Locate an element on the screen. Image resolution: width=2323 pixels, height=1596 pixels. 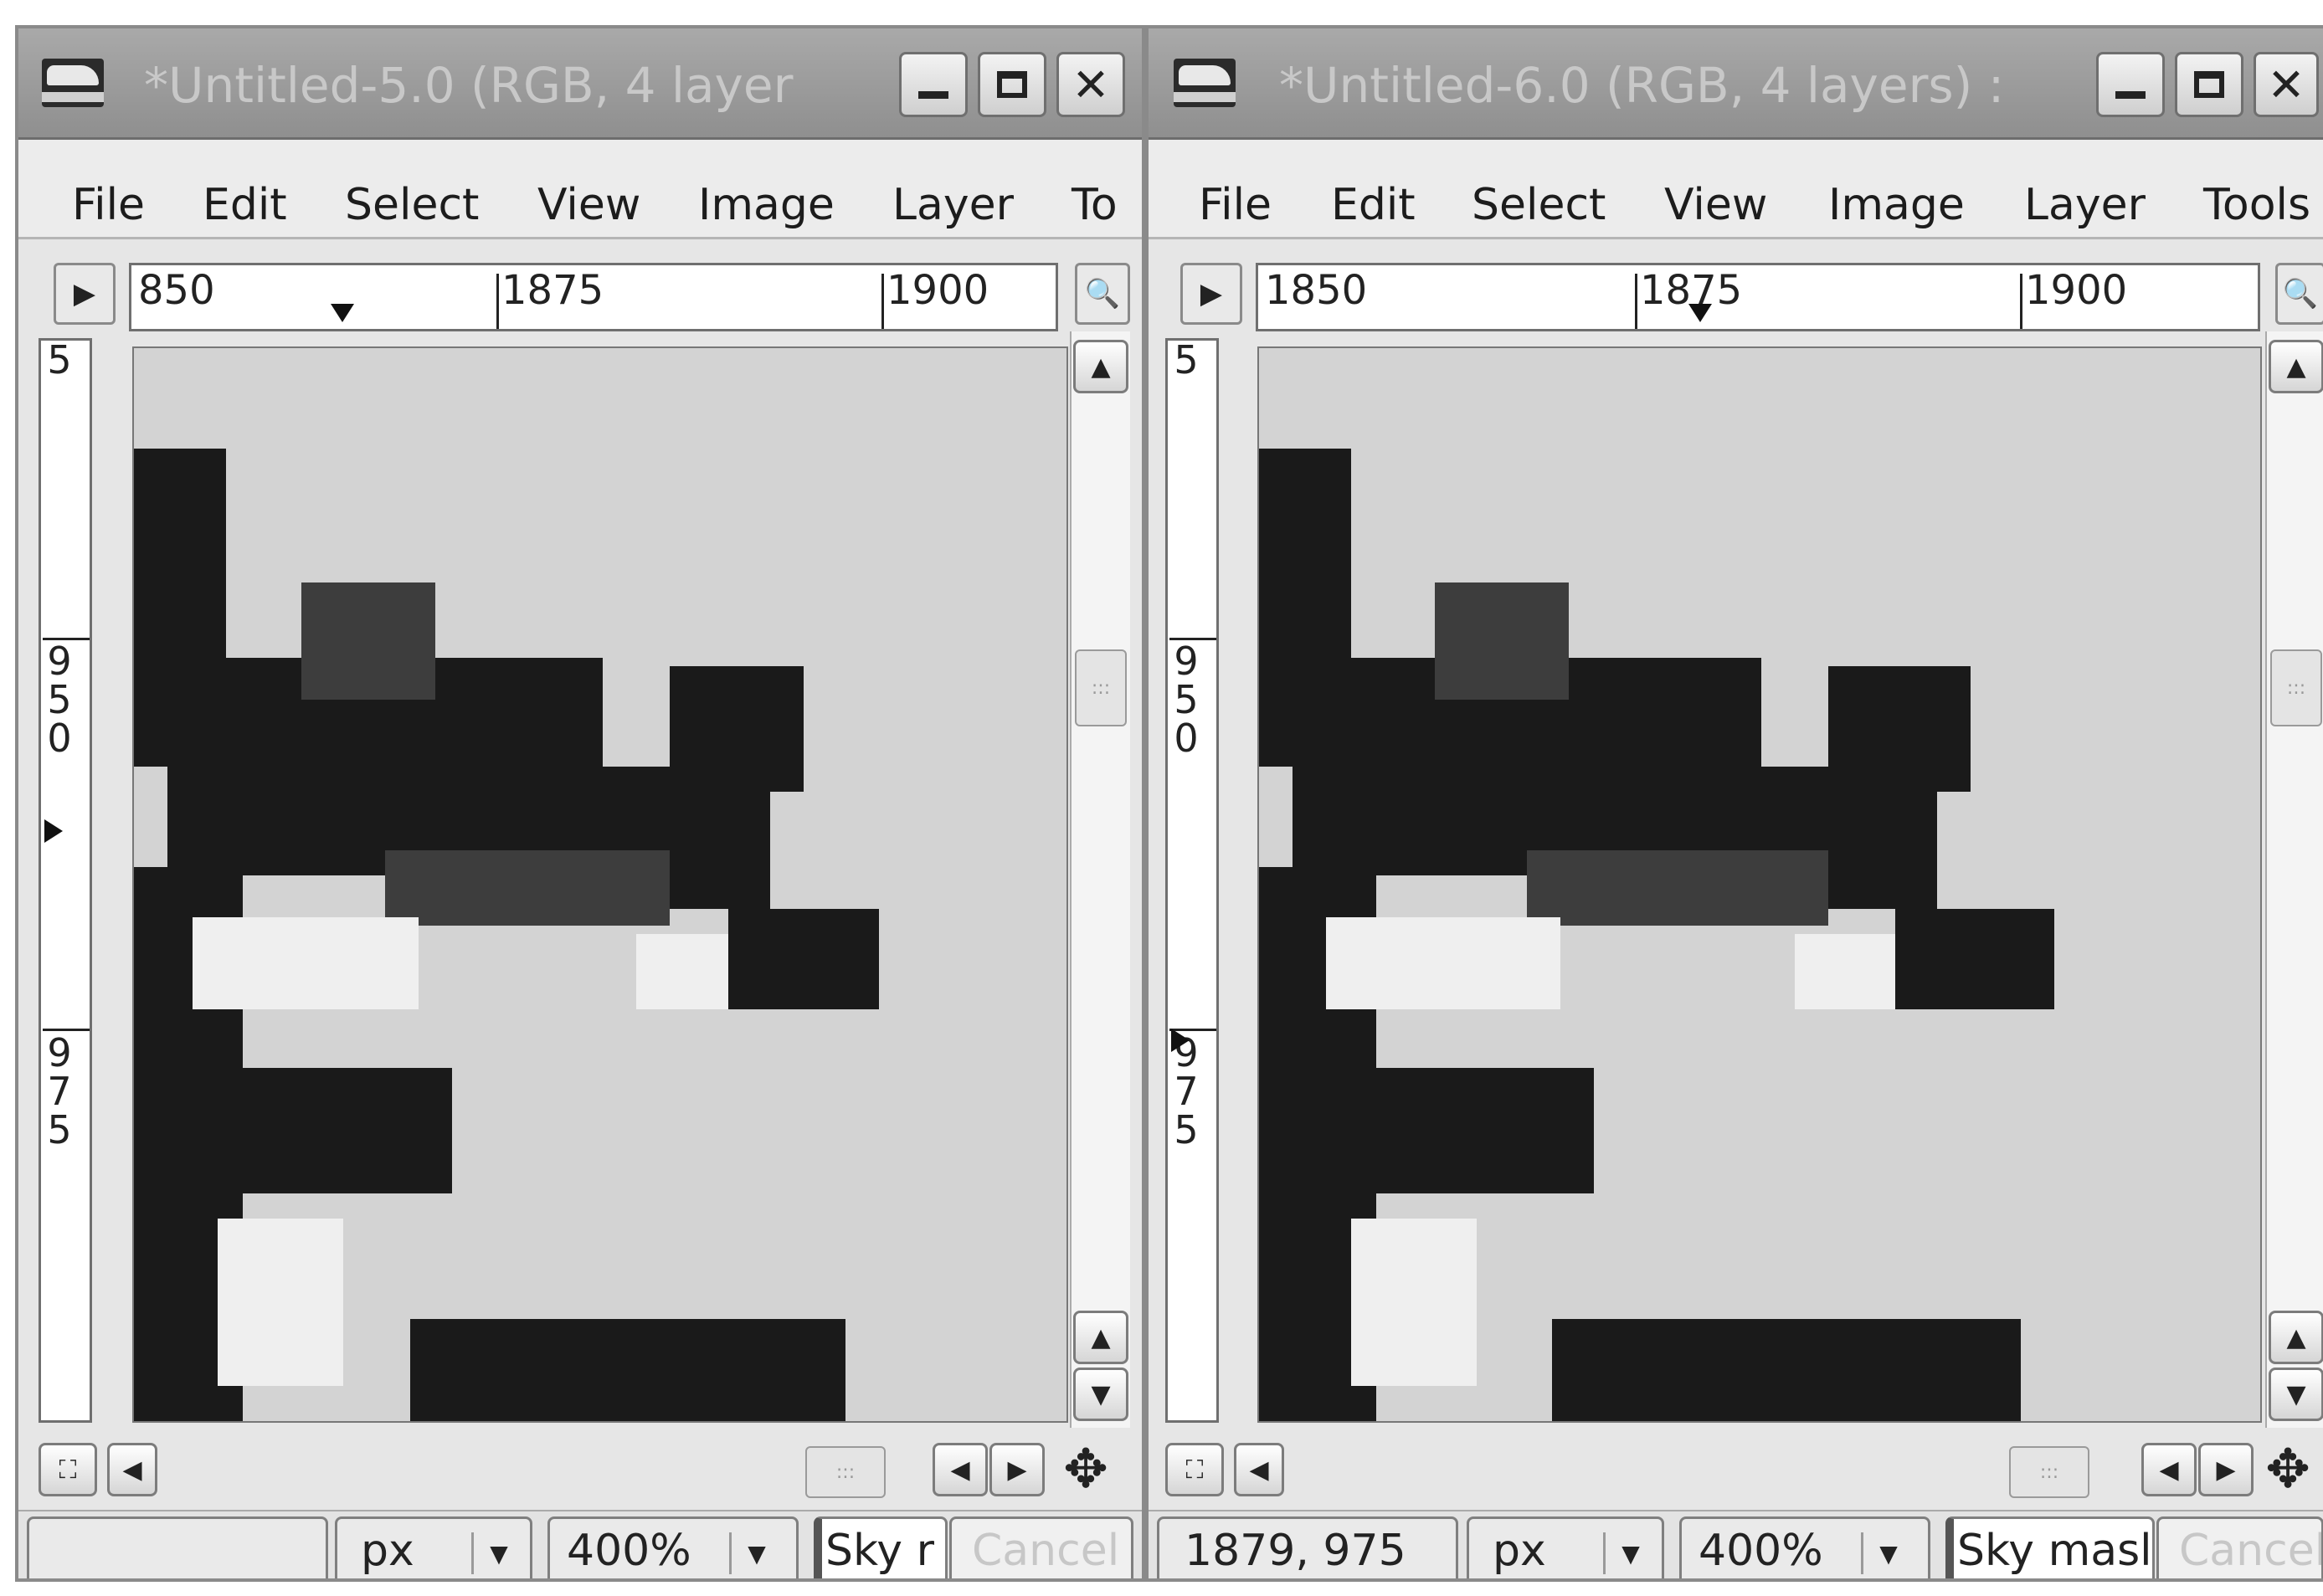
ruler-label: 5 is located at coordinates (1186, 360).